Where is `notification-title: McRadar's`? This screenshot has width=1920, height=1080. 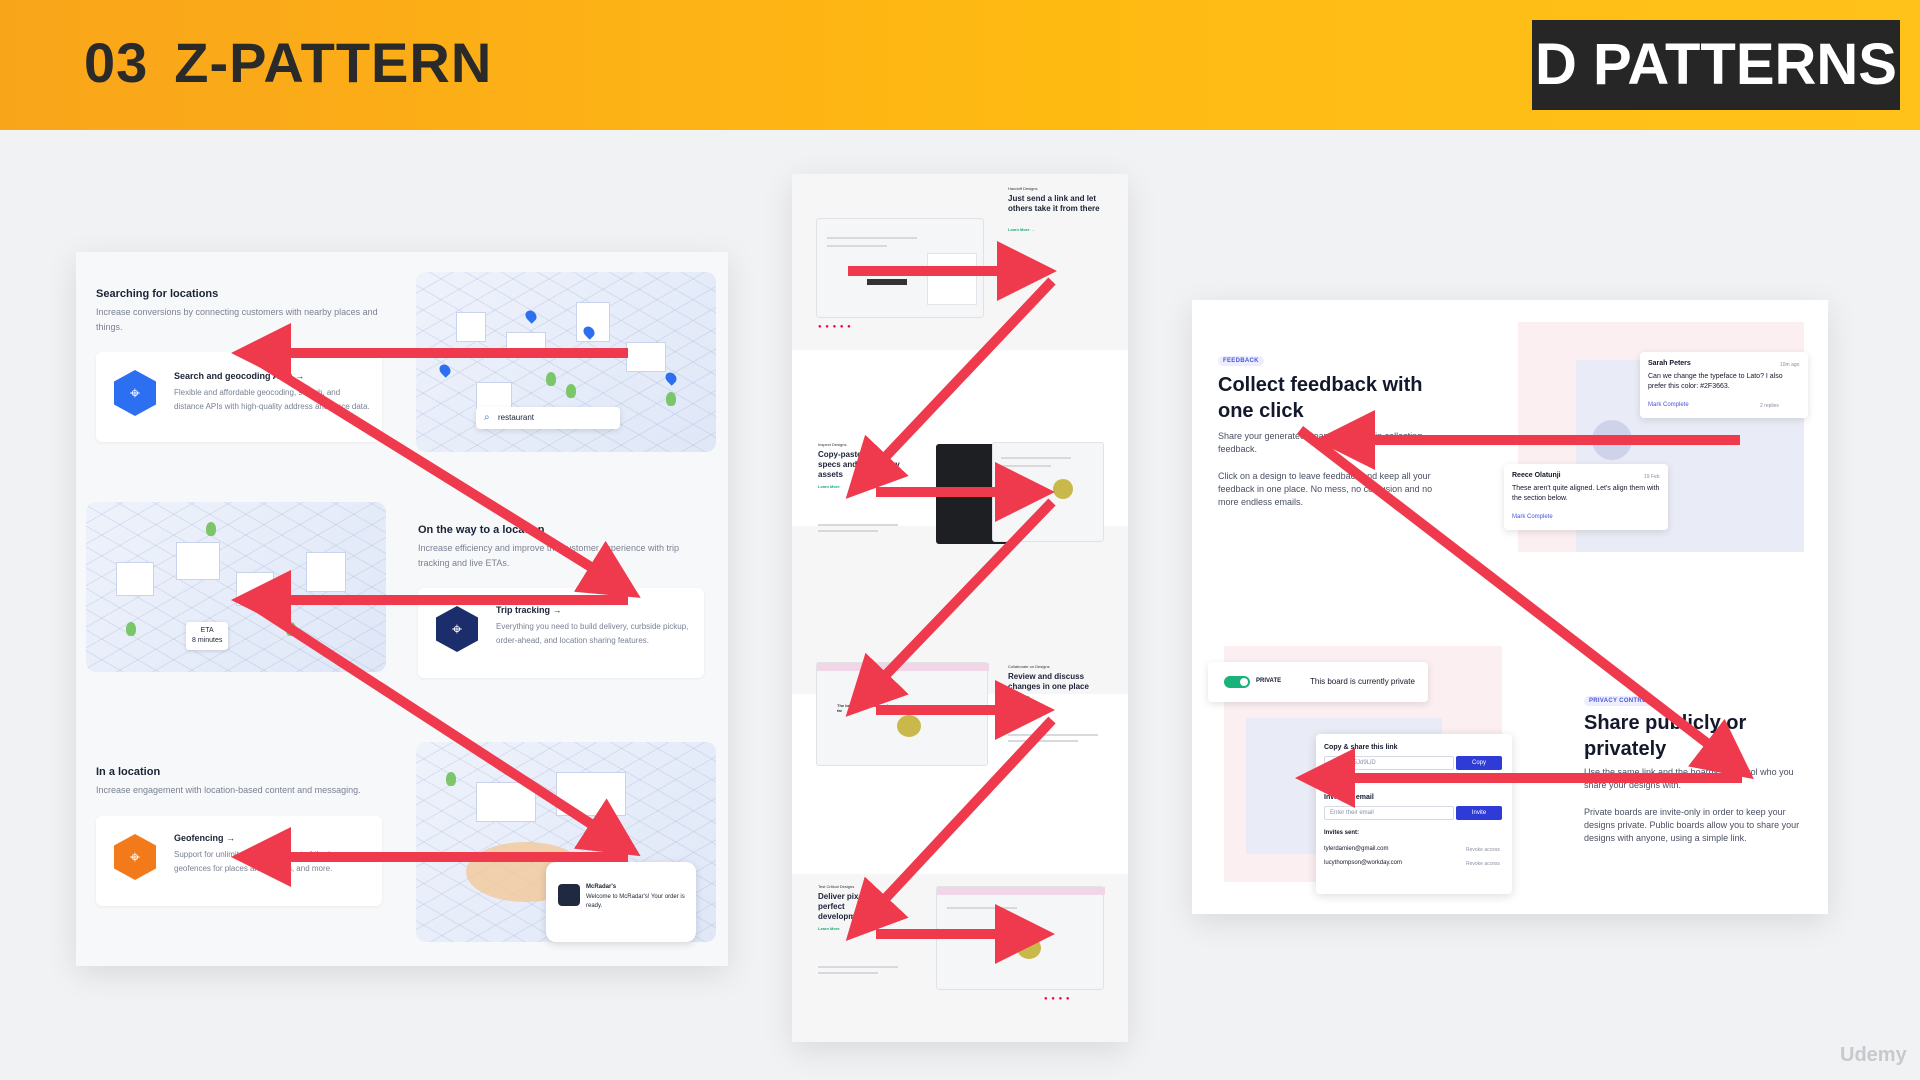
notification-title: McRadar's is located at coordinates (601, 887).